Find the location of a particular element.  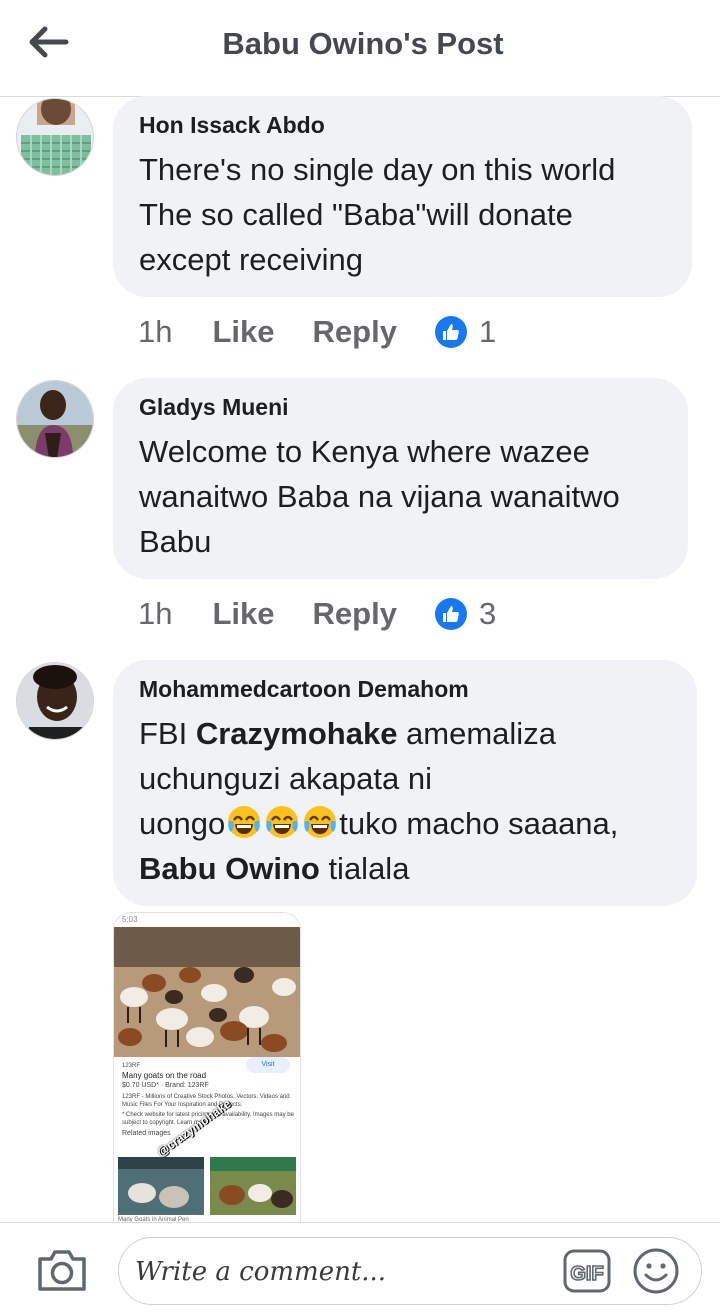

comment-input-wrapper: GIF is located at coordinates (410, 1271).